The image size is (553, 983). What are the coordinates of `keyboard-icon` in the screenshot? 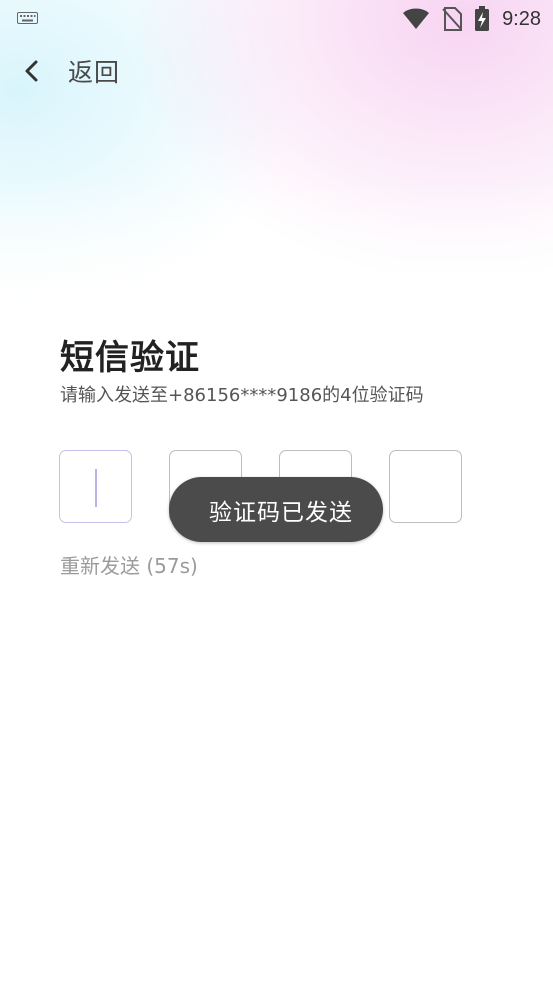 It's located at (27, 18).